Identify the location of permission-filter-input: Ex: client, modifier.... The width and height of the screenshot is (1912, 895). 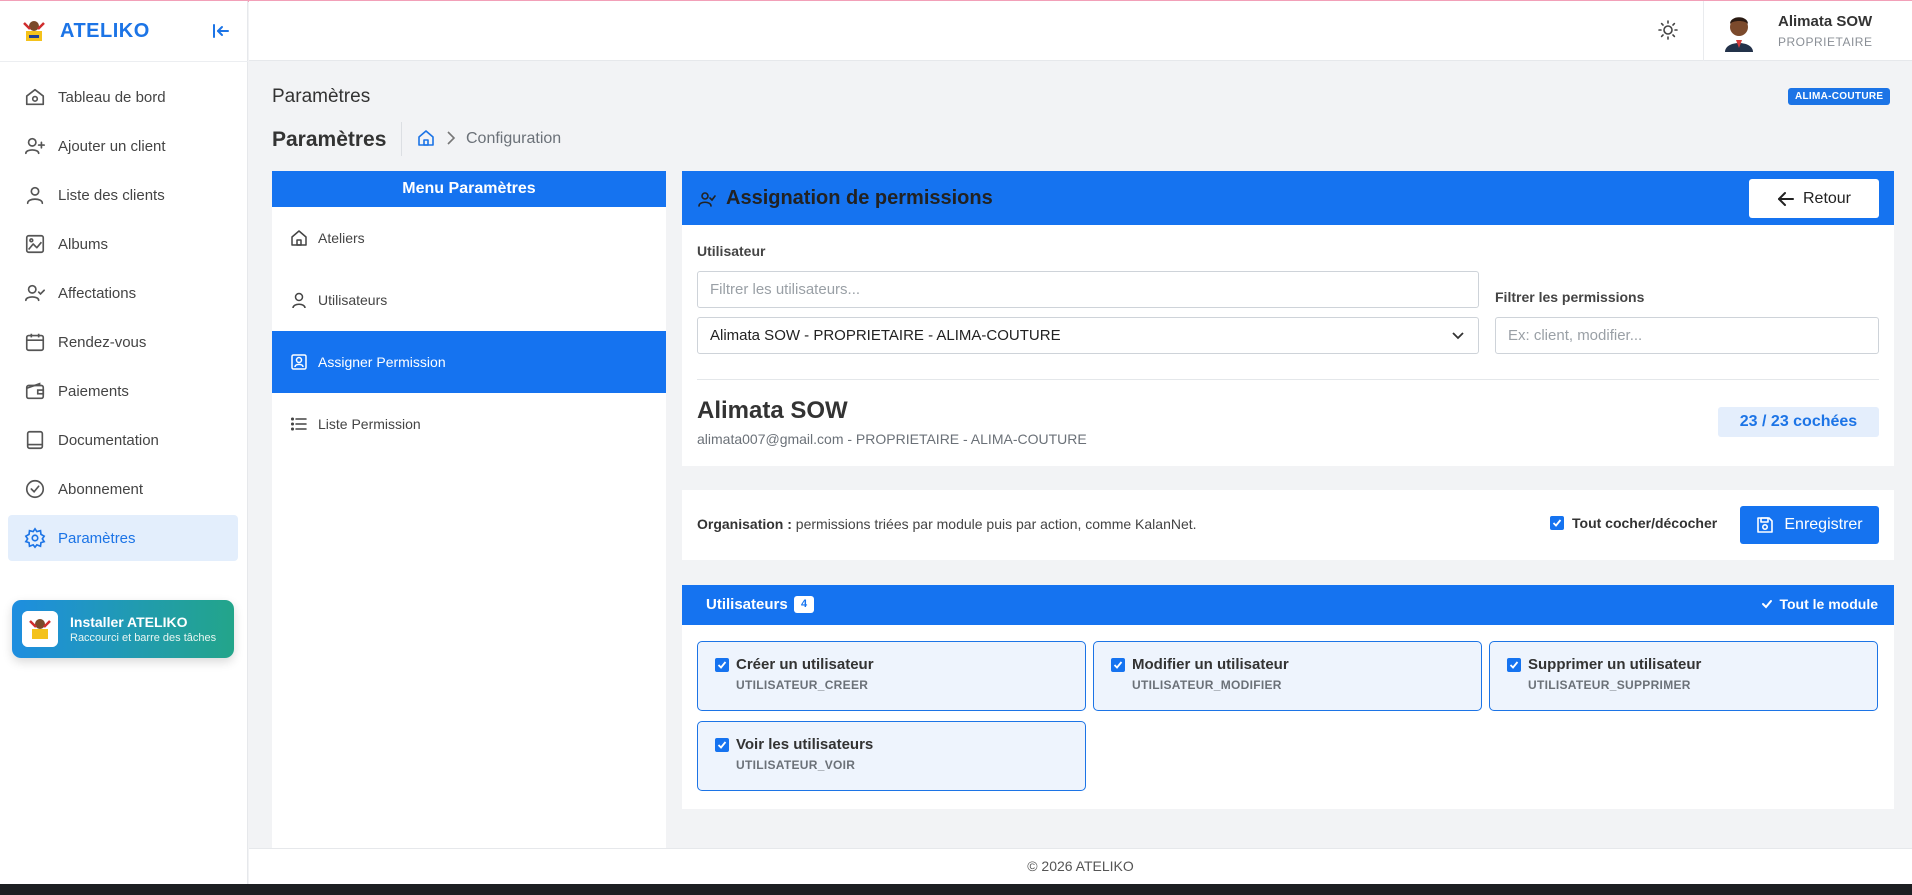
(1687, 335).